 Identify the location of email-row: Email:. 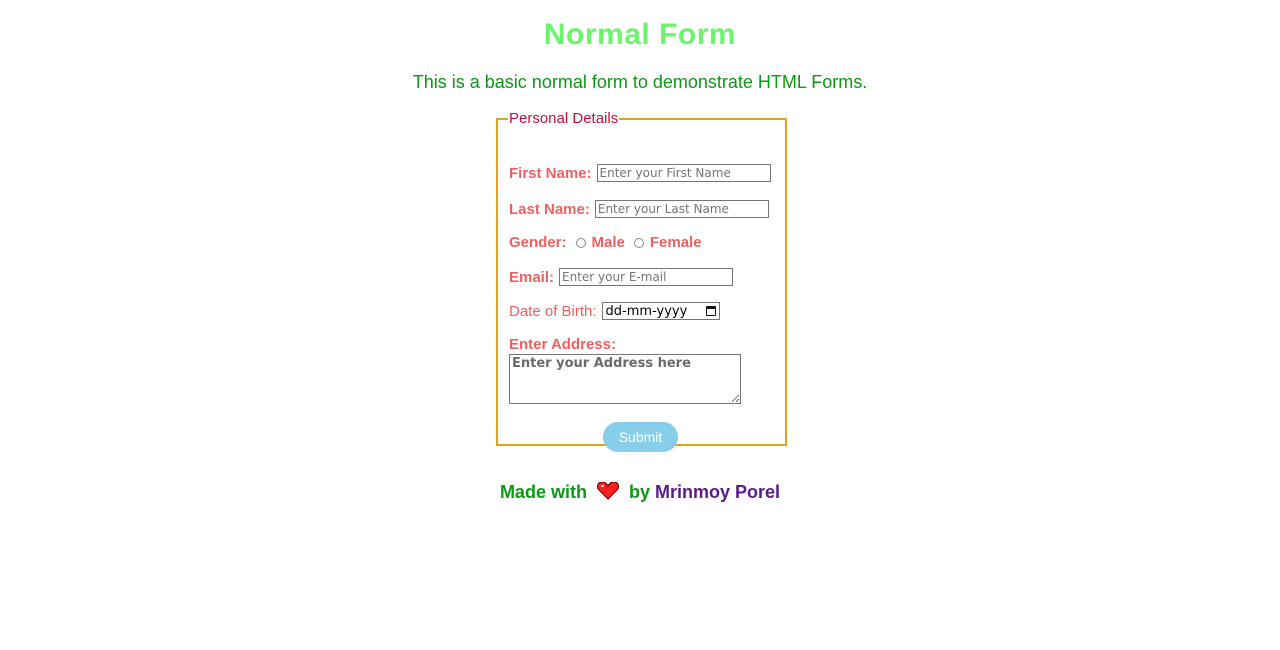
(621, 277).